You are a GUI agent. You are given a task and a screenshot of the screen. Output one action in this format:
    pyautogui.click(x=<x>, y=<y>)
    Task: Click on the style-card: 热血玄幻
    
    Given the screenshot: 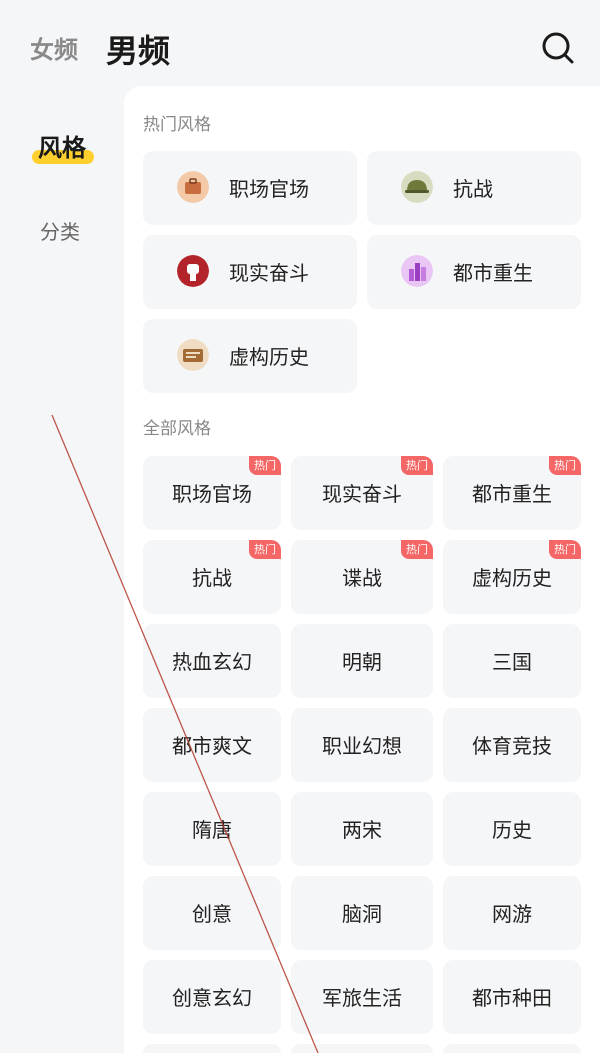 What is the action you would take?
    pyautogui.click(x=212, y=661)
    